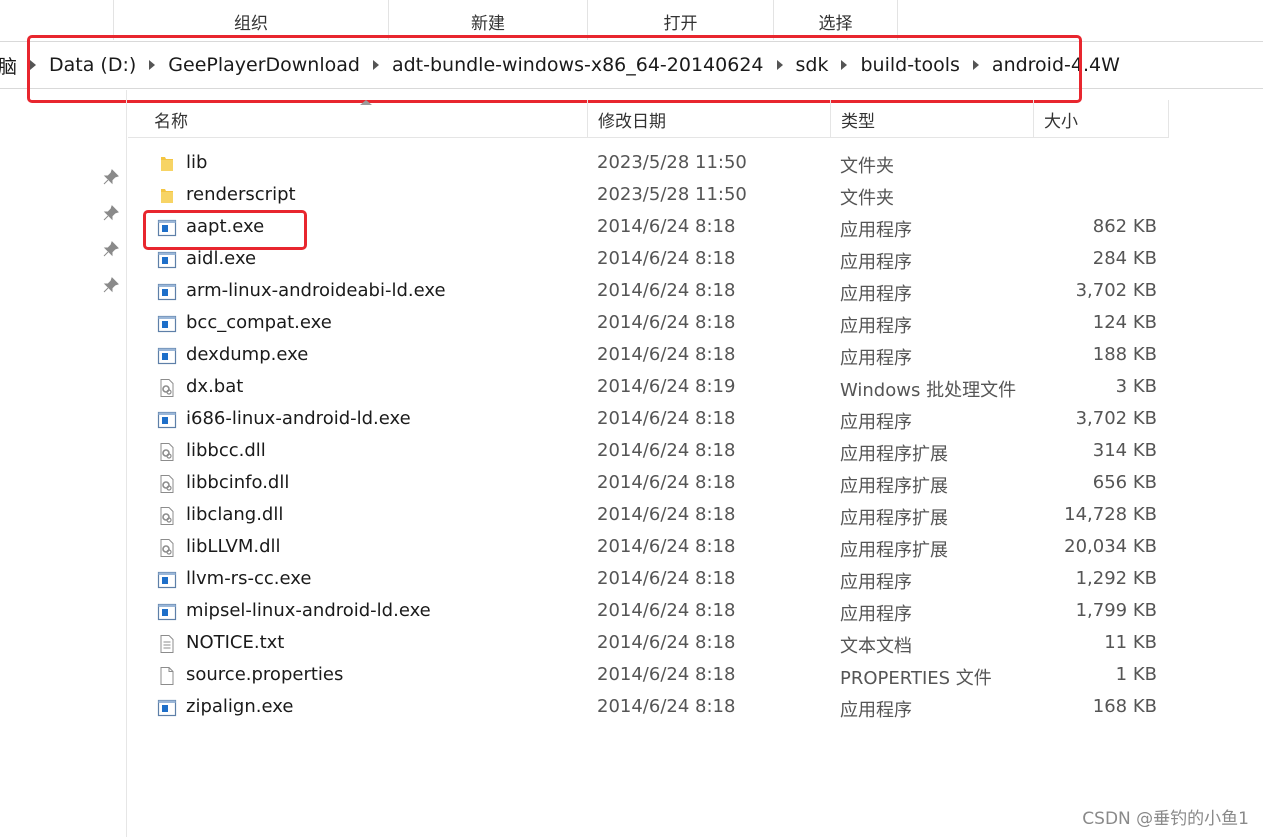 This screenshot has width=1263, height=837. I want to click on file-size: 1 KB, so click(1136, 674).